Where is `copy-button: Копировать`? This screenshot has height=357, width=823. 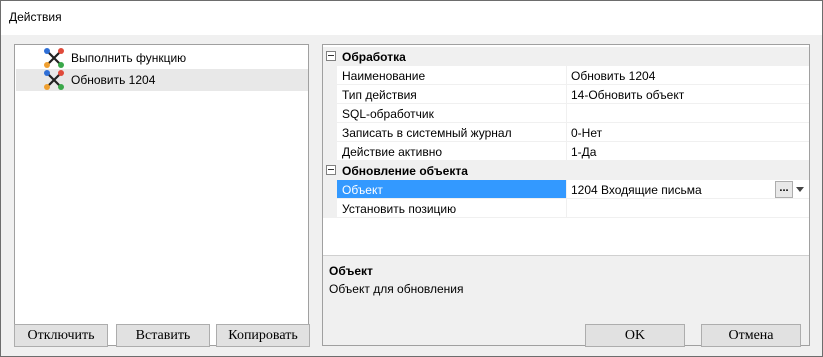 copy-button: Копировать is located at coordinates (263, 335).